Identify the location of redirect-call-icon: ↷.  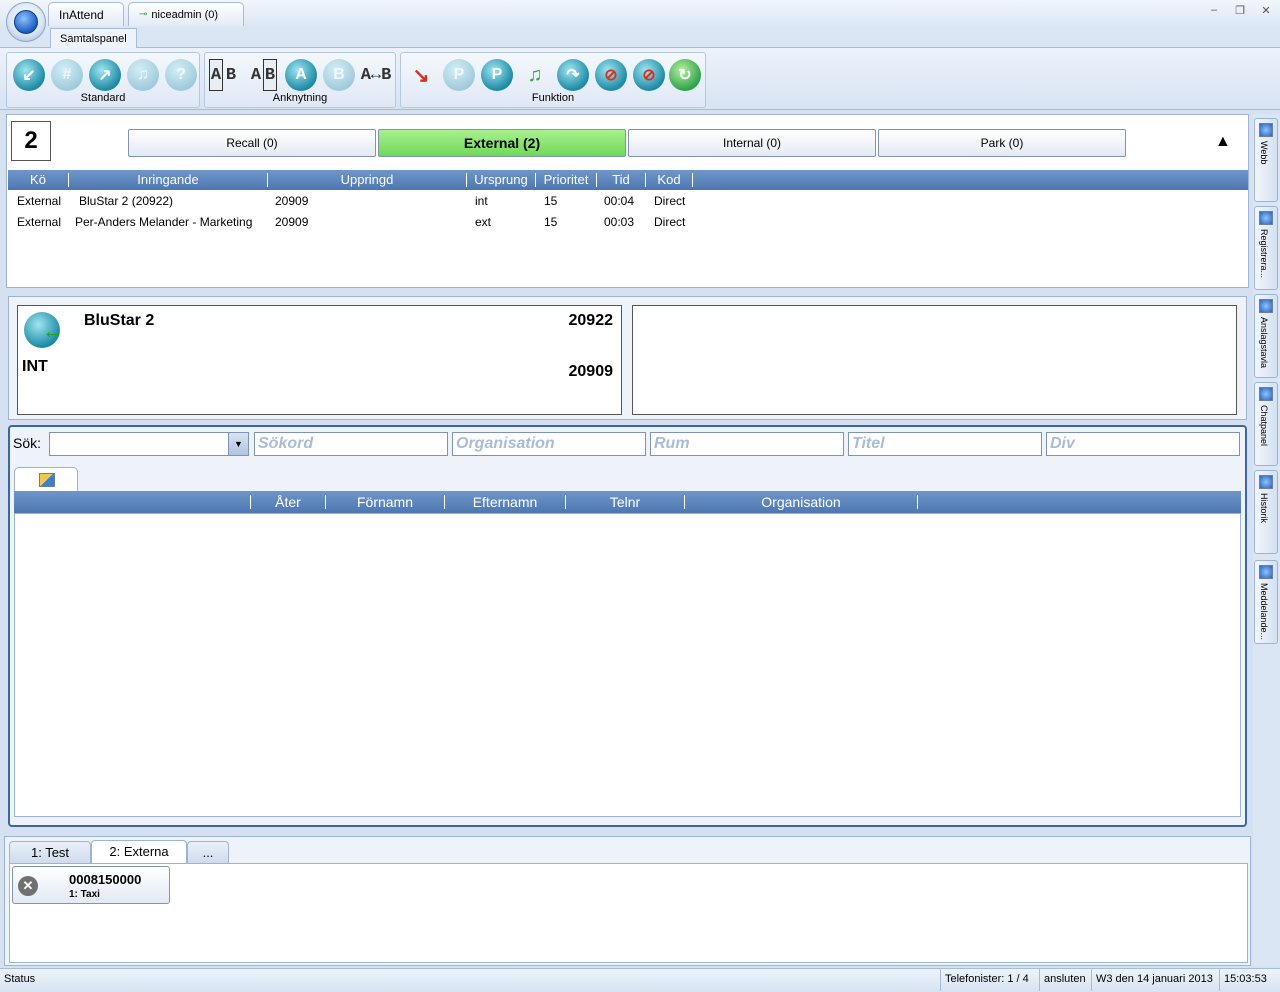
(573, 75).